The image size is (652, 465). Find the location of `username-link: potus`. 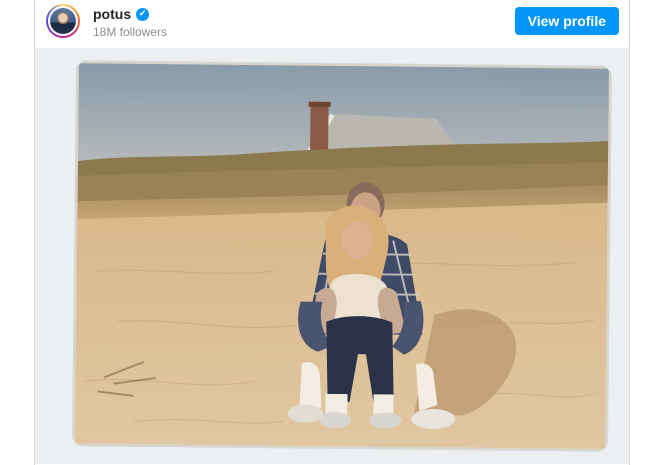

username-link: potus is located at coordinates (112, 14).